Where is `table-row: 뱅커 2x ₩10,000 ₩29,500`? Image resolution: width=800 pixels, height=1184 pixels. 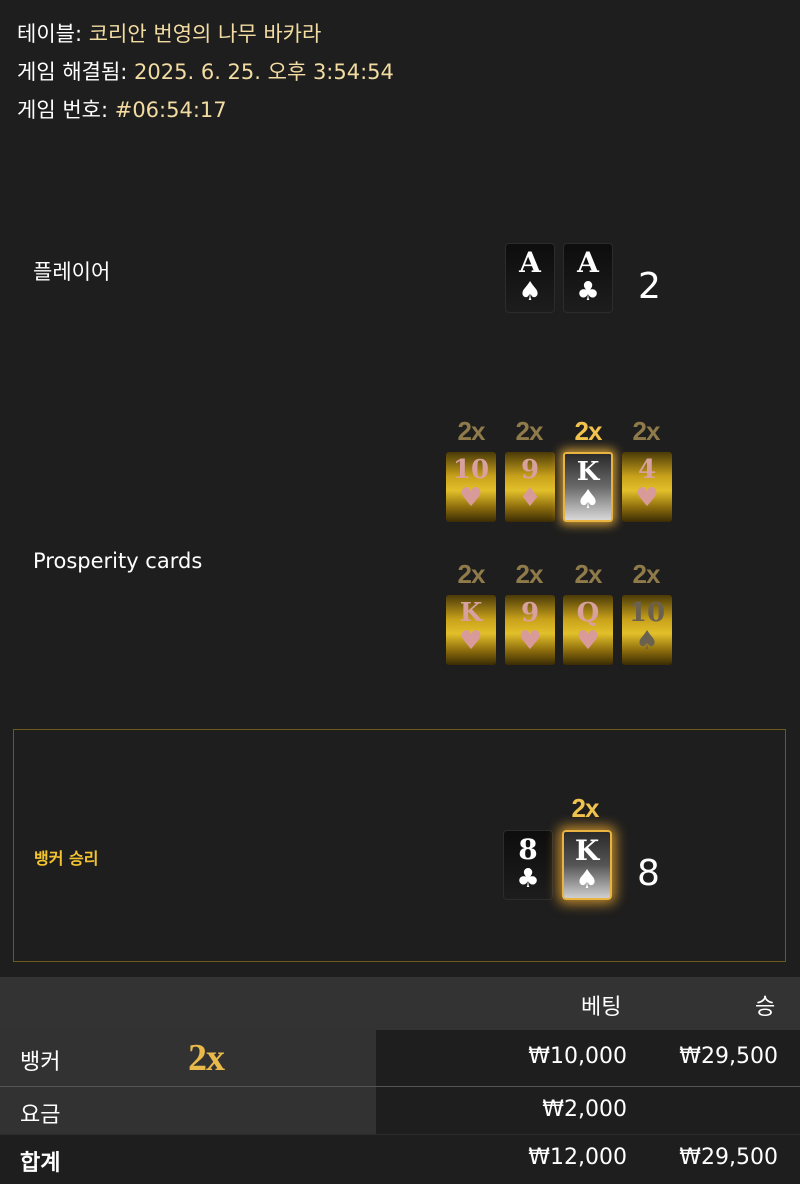 table-row: 뱅커 2x ₩10,000 ₩29,500 is located at coordinates (400, 1058).